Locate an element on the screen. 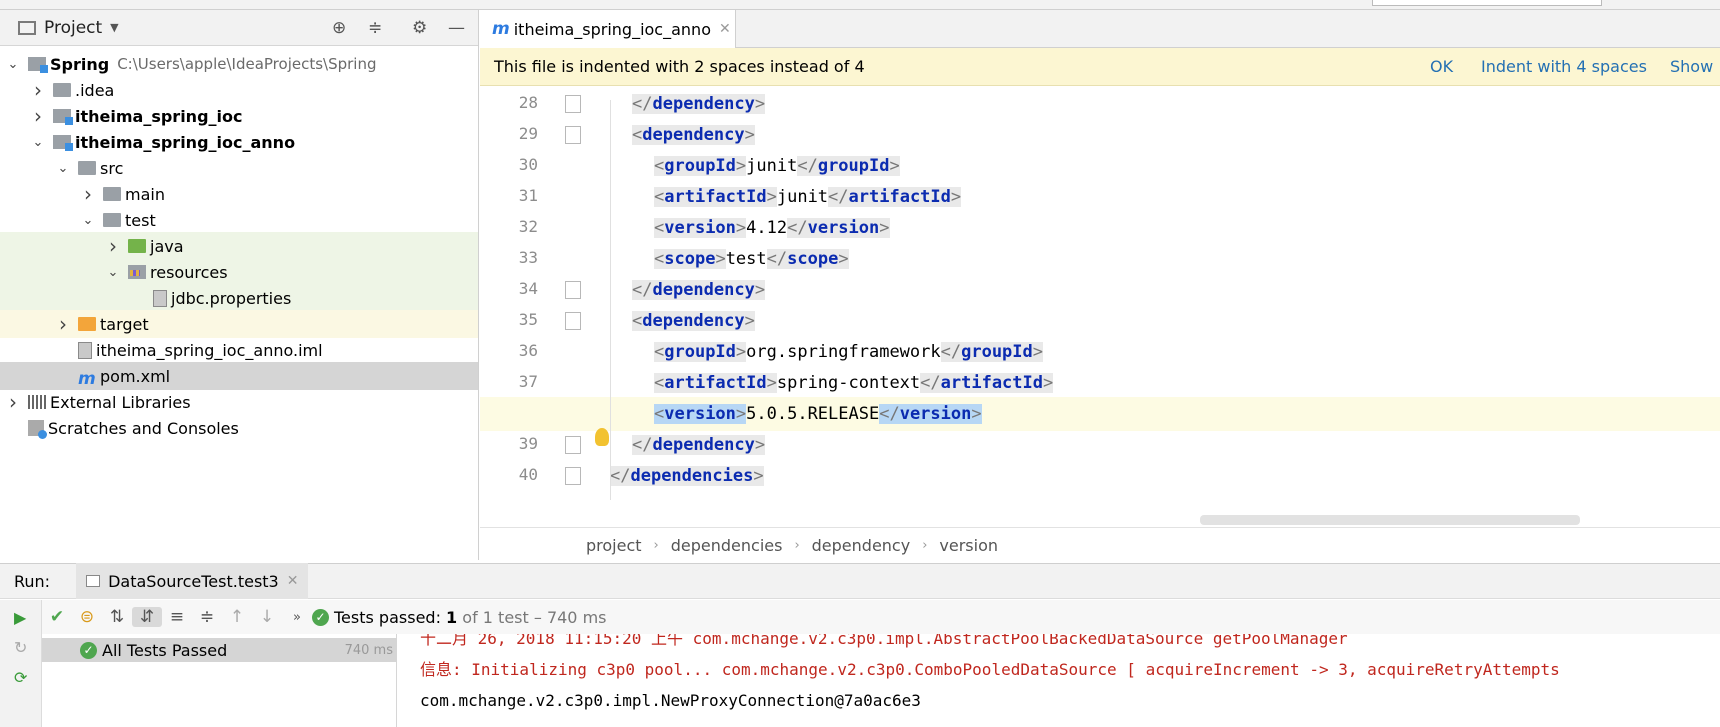 This screenshot has width=1720, height=727. locate-icon: ⊕ is located at coordinates (339, 28).